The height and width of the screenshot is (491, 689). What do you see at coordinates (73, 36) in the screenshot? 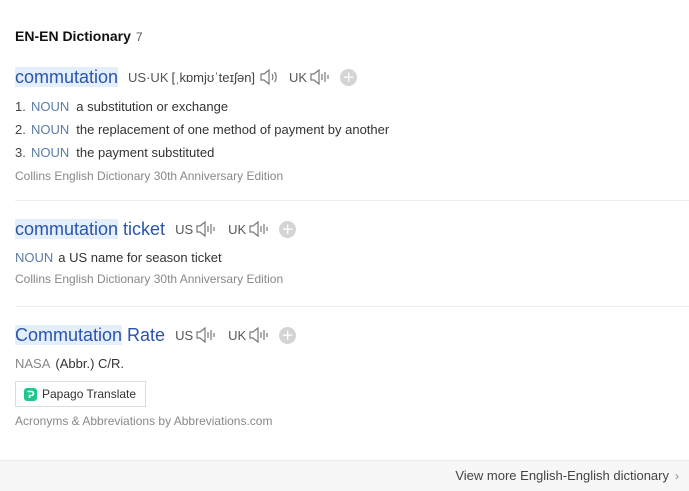
I see `dictionary-title: EN-EN Dictionary` at bounding box center [73, 36].